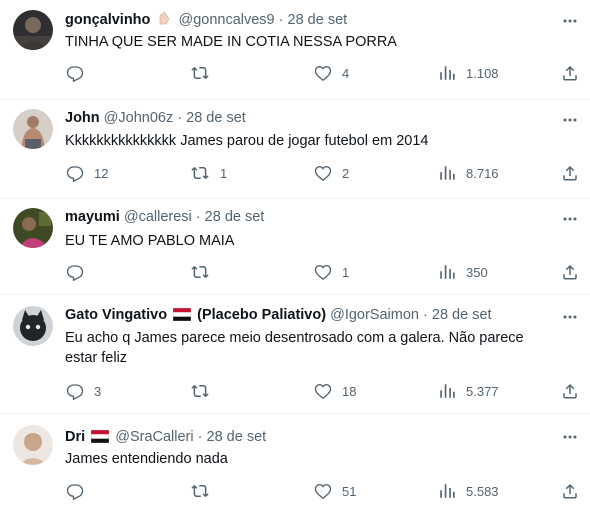  I want to click on like-count: 4, so click(346, 73).